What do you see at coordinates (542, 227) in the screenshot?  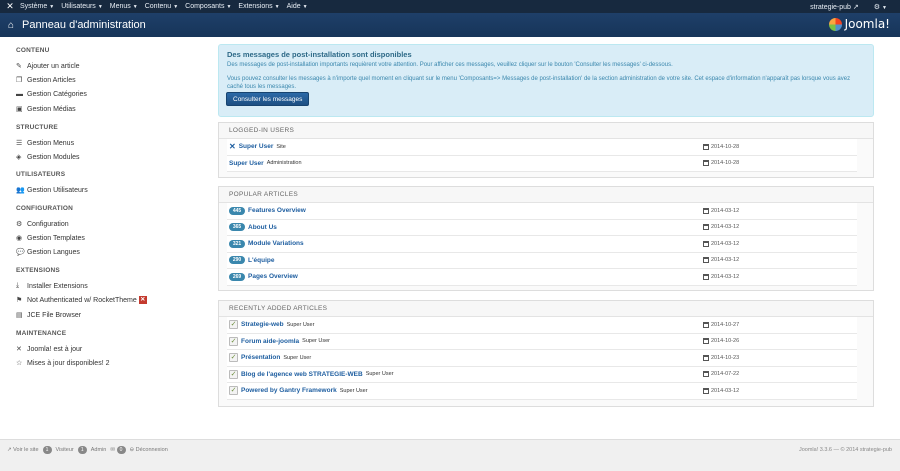 I see `table-row: 365 About Us 2014-03-12` at bounding box center [542, 227].